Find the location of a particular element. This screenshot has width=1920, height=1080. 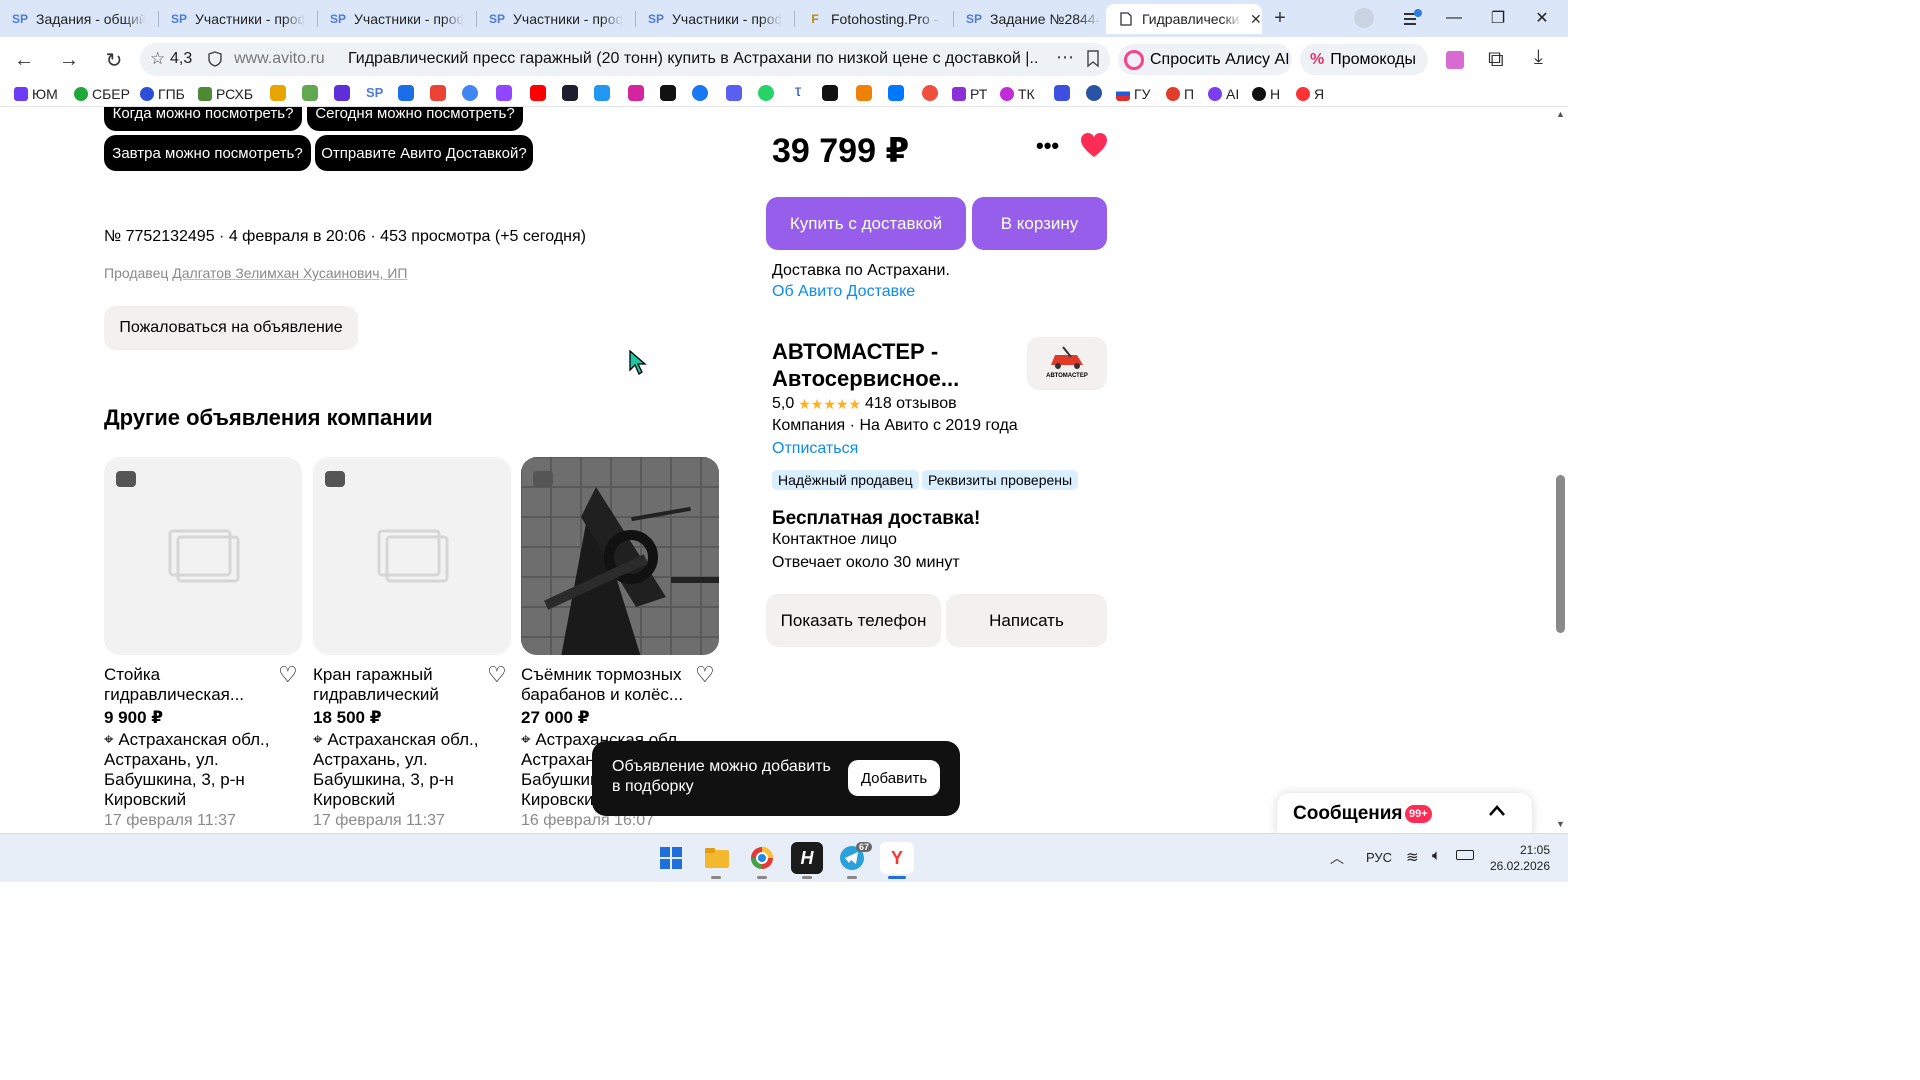

messages-widget: Сообщения 99+ is located at coordinates (1404, 813).